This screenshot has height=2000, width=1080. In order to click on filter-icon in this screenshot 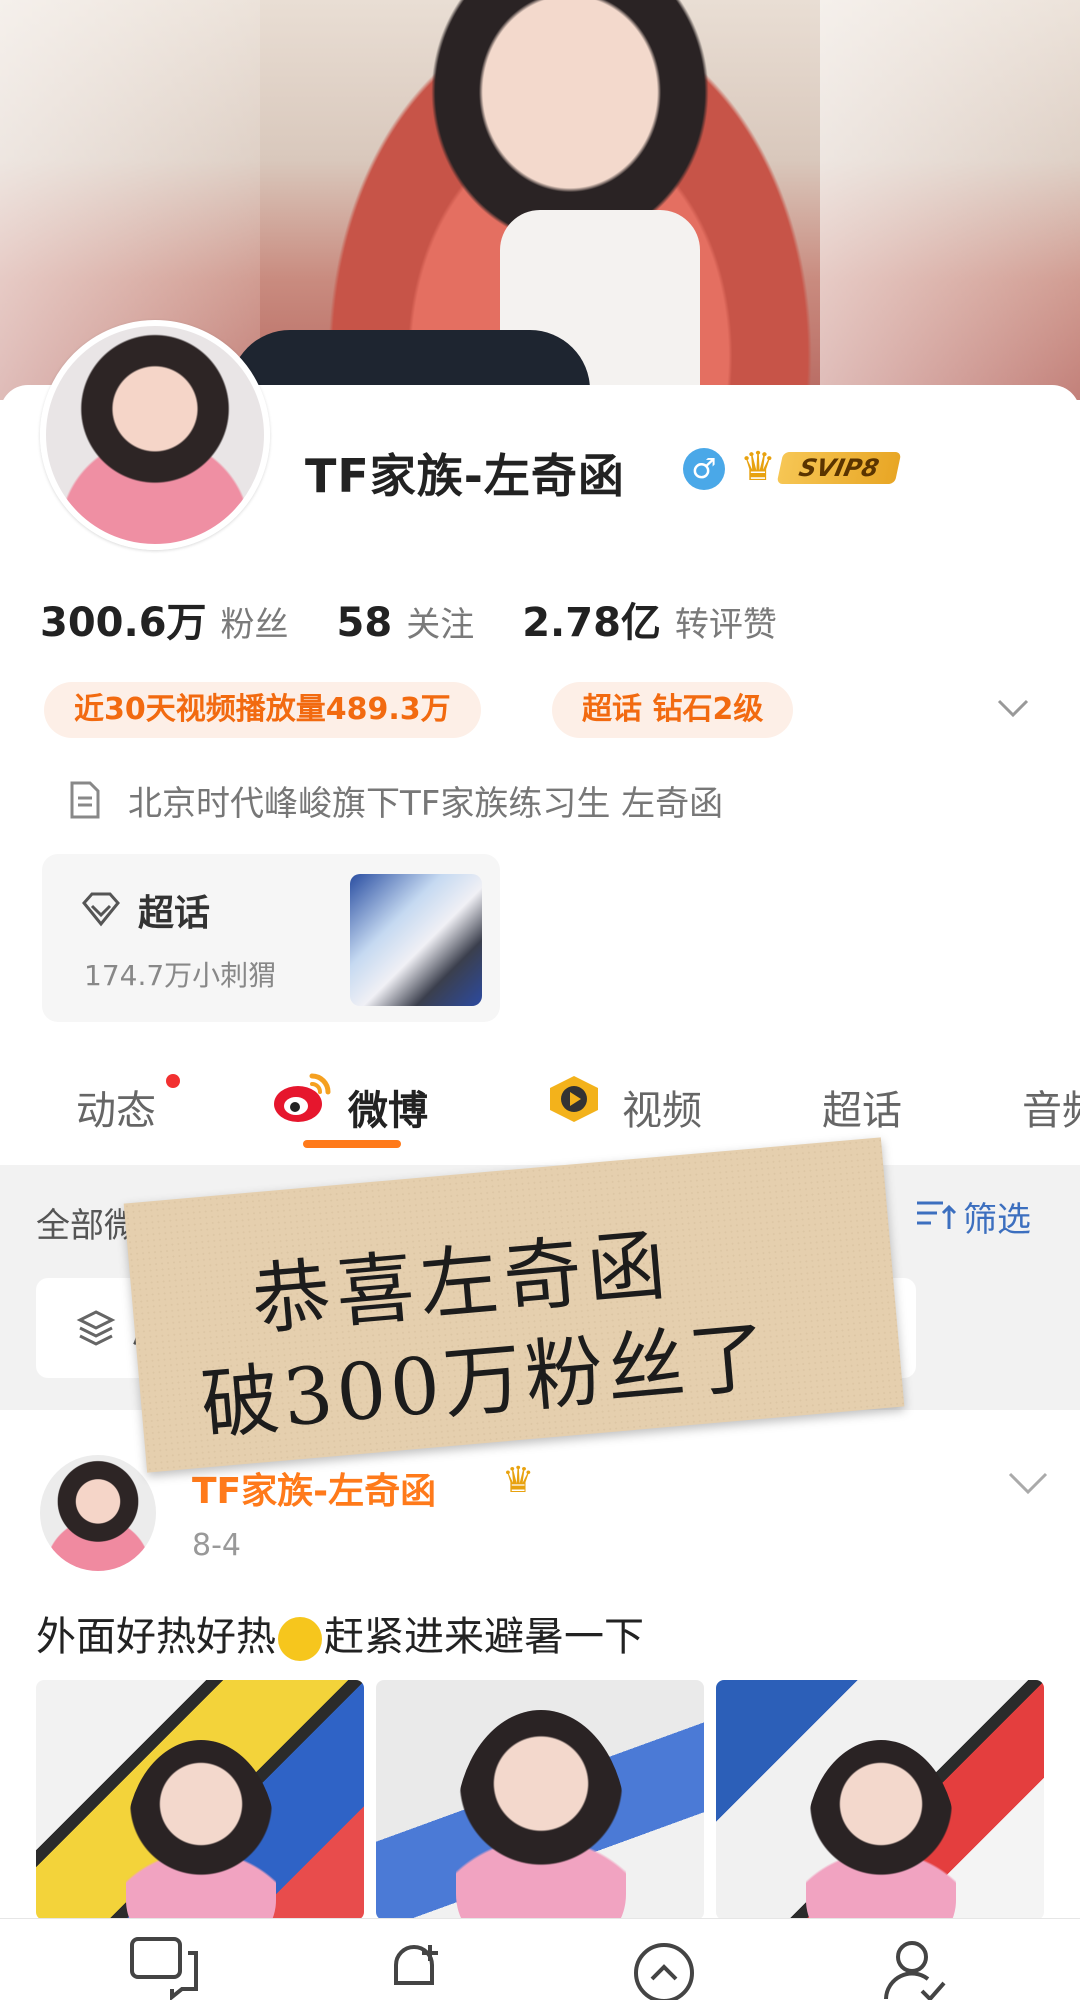, I will do `click(937, 1215)`.